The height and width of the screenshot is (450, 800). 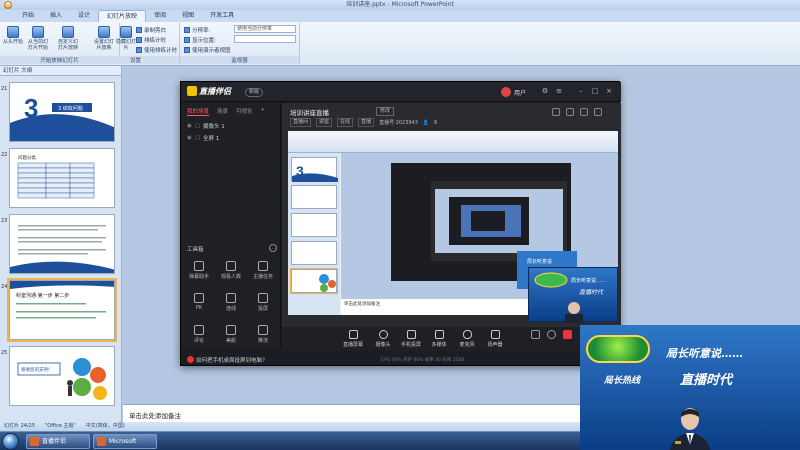 I want to click on preview-ppt-ribbon, so click(x=453, y=142).